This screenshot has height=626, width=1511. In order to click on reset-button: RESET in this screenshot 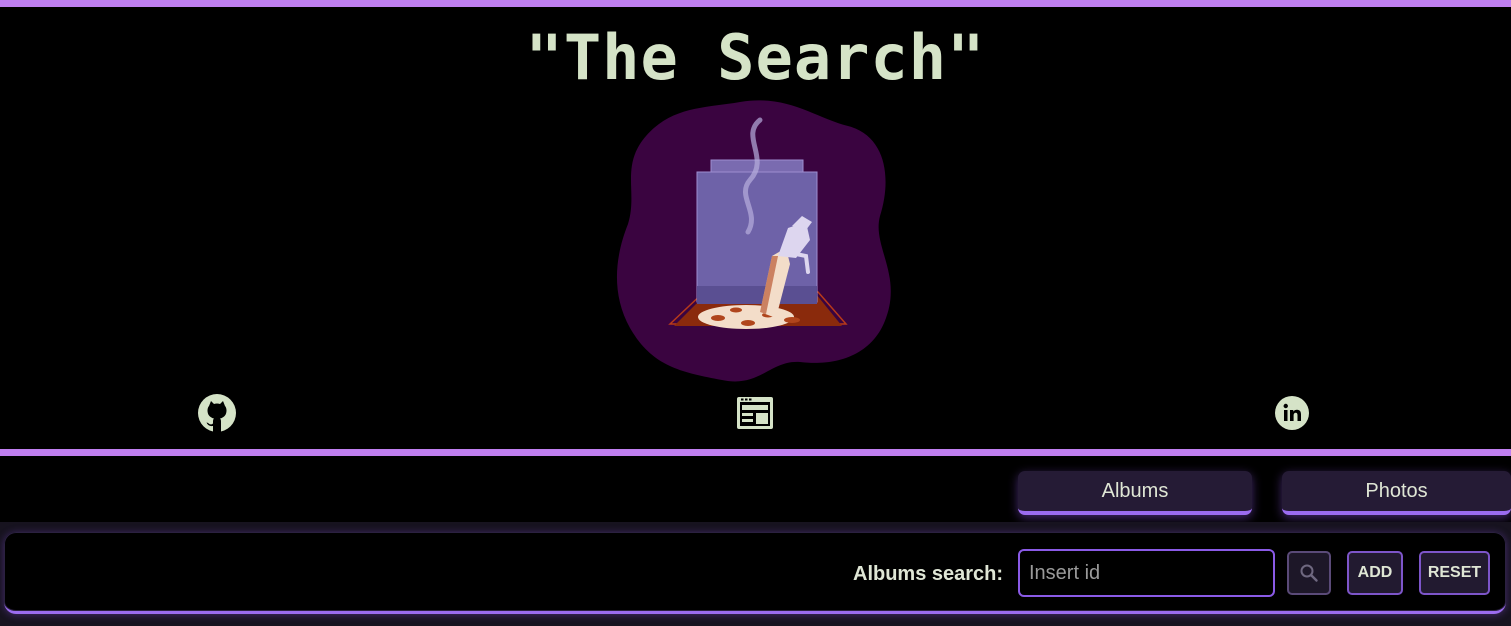, I will do `click(1454, 573)`.